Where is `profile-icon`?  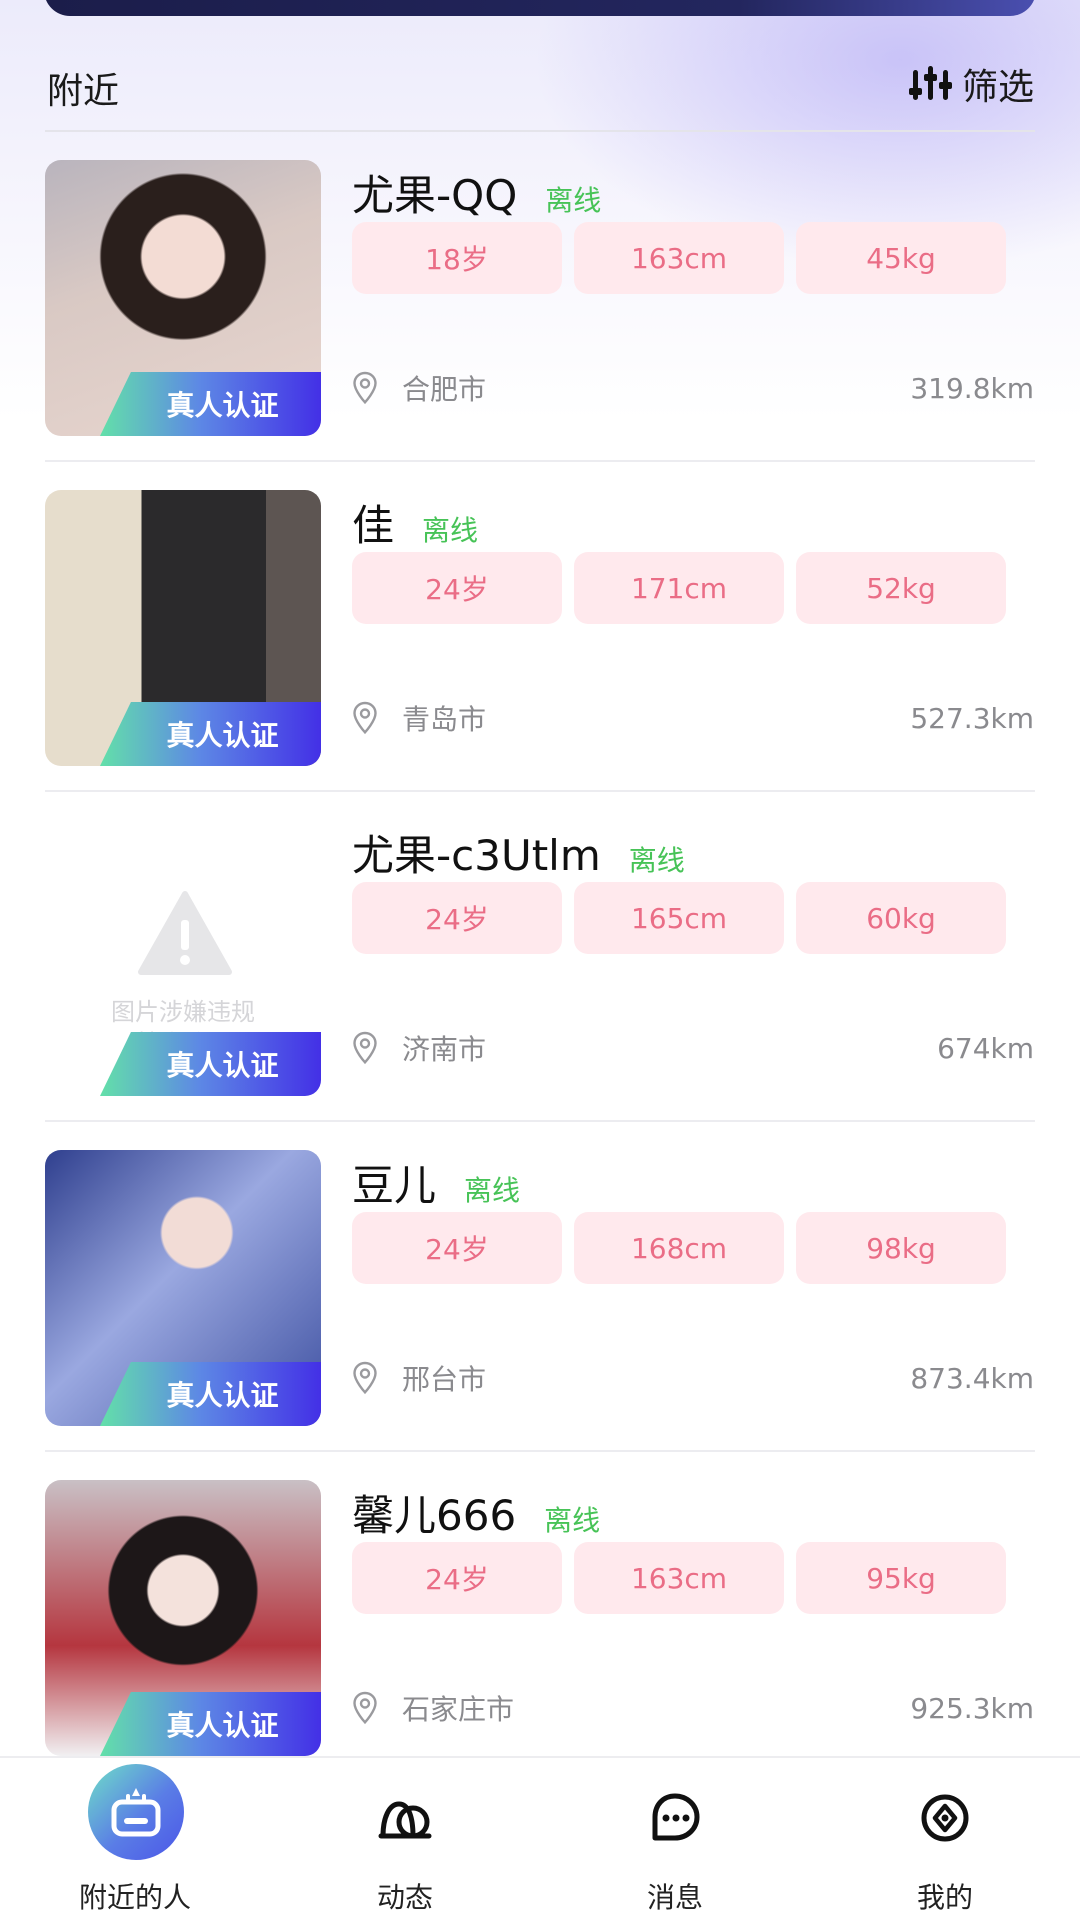 profile-icon is located at coordinates (945, 1818).